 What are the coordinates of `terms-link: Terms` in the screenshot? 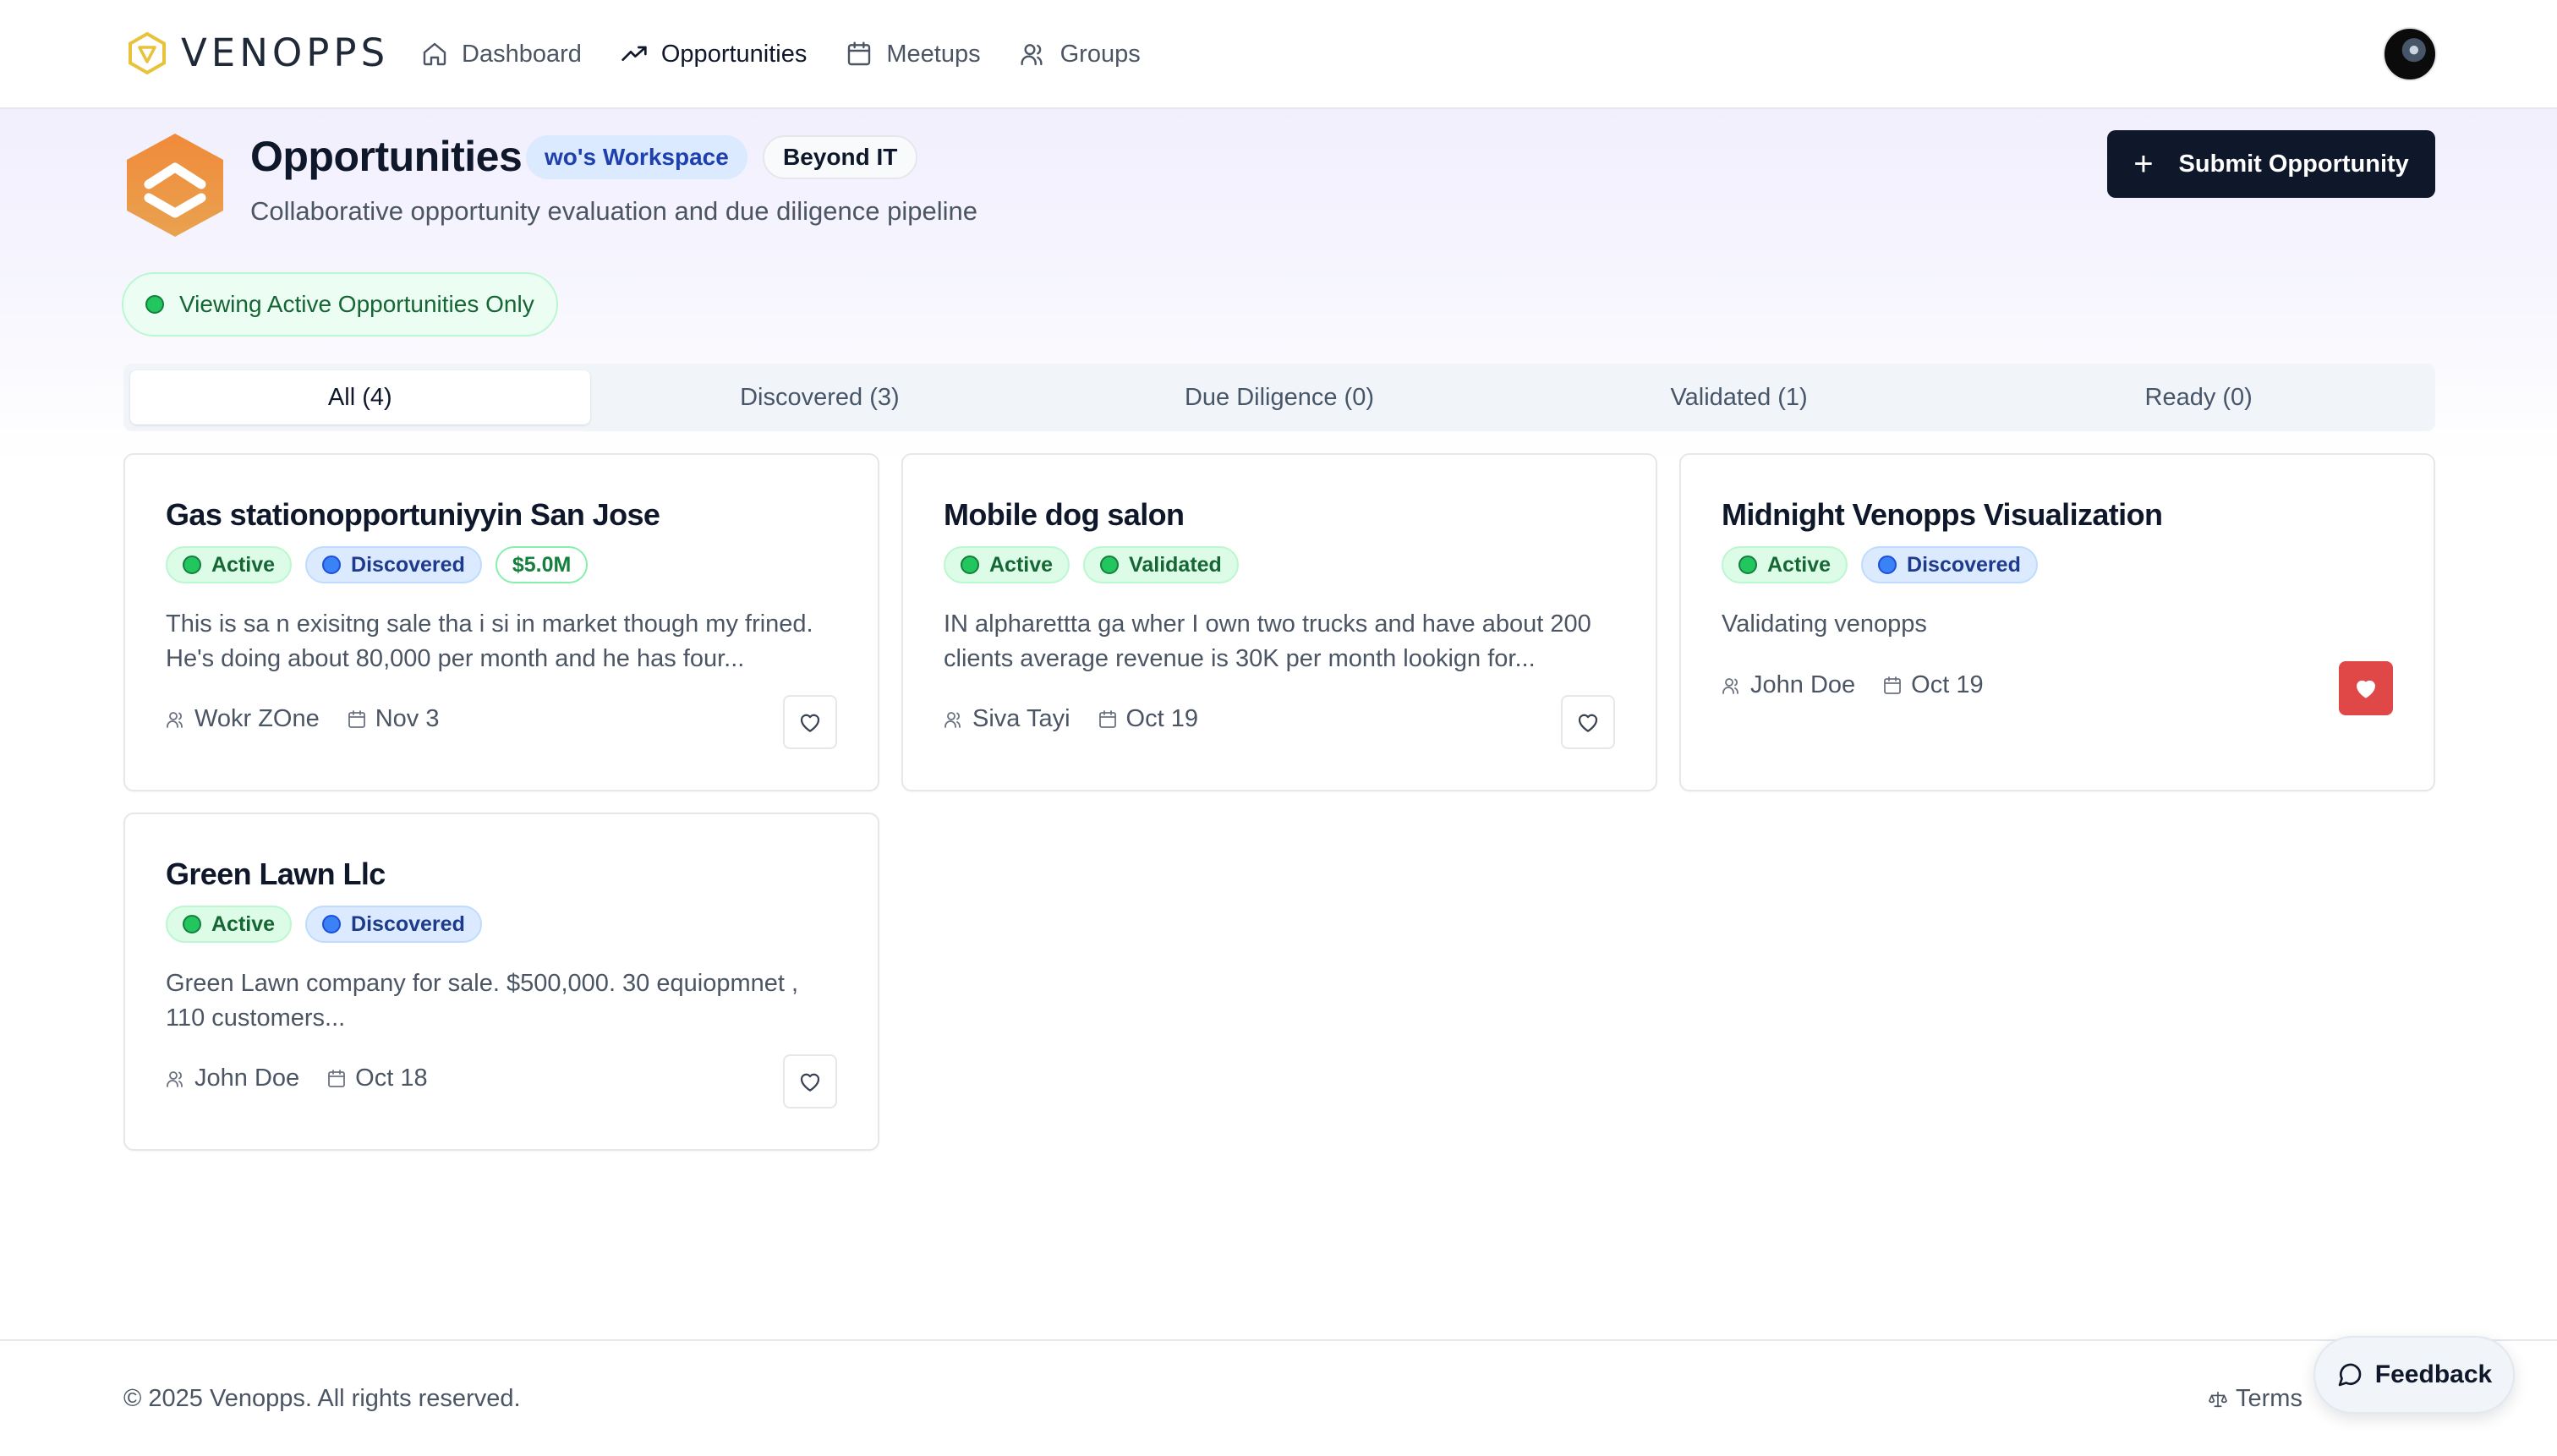 It's located at (2255, 1399).